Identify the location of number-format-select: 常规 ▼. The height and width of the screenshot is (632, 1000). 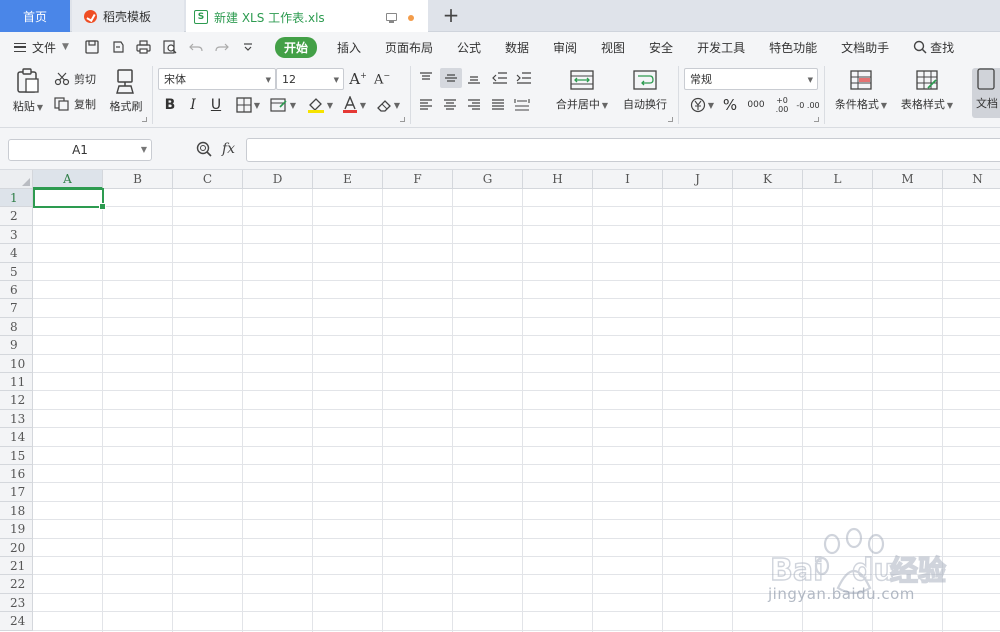
(751, 79).